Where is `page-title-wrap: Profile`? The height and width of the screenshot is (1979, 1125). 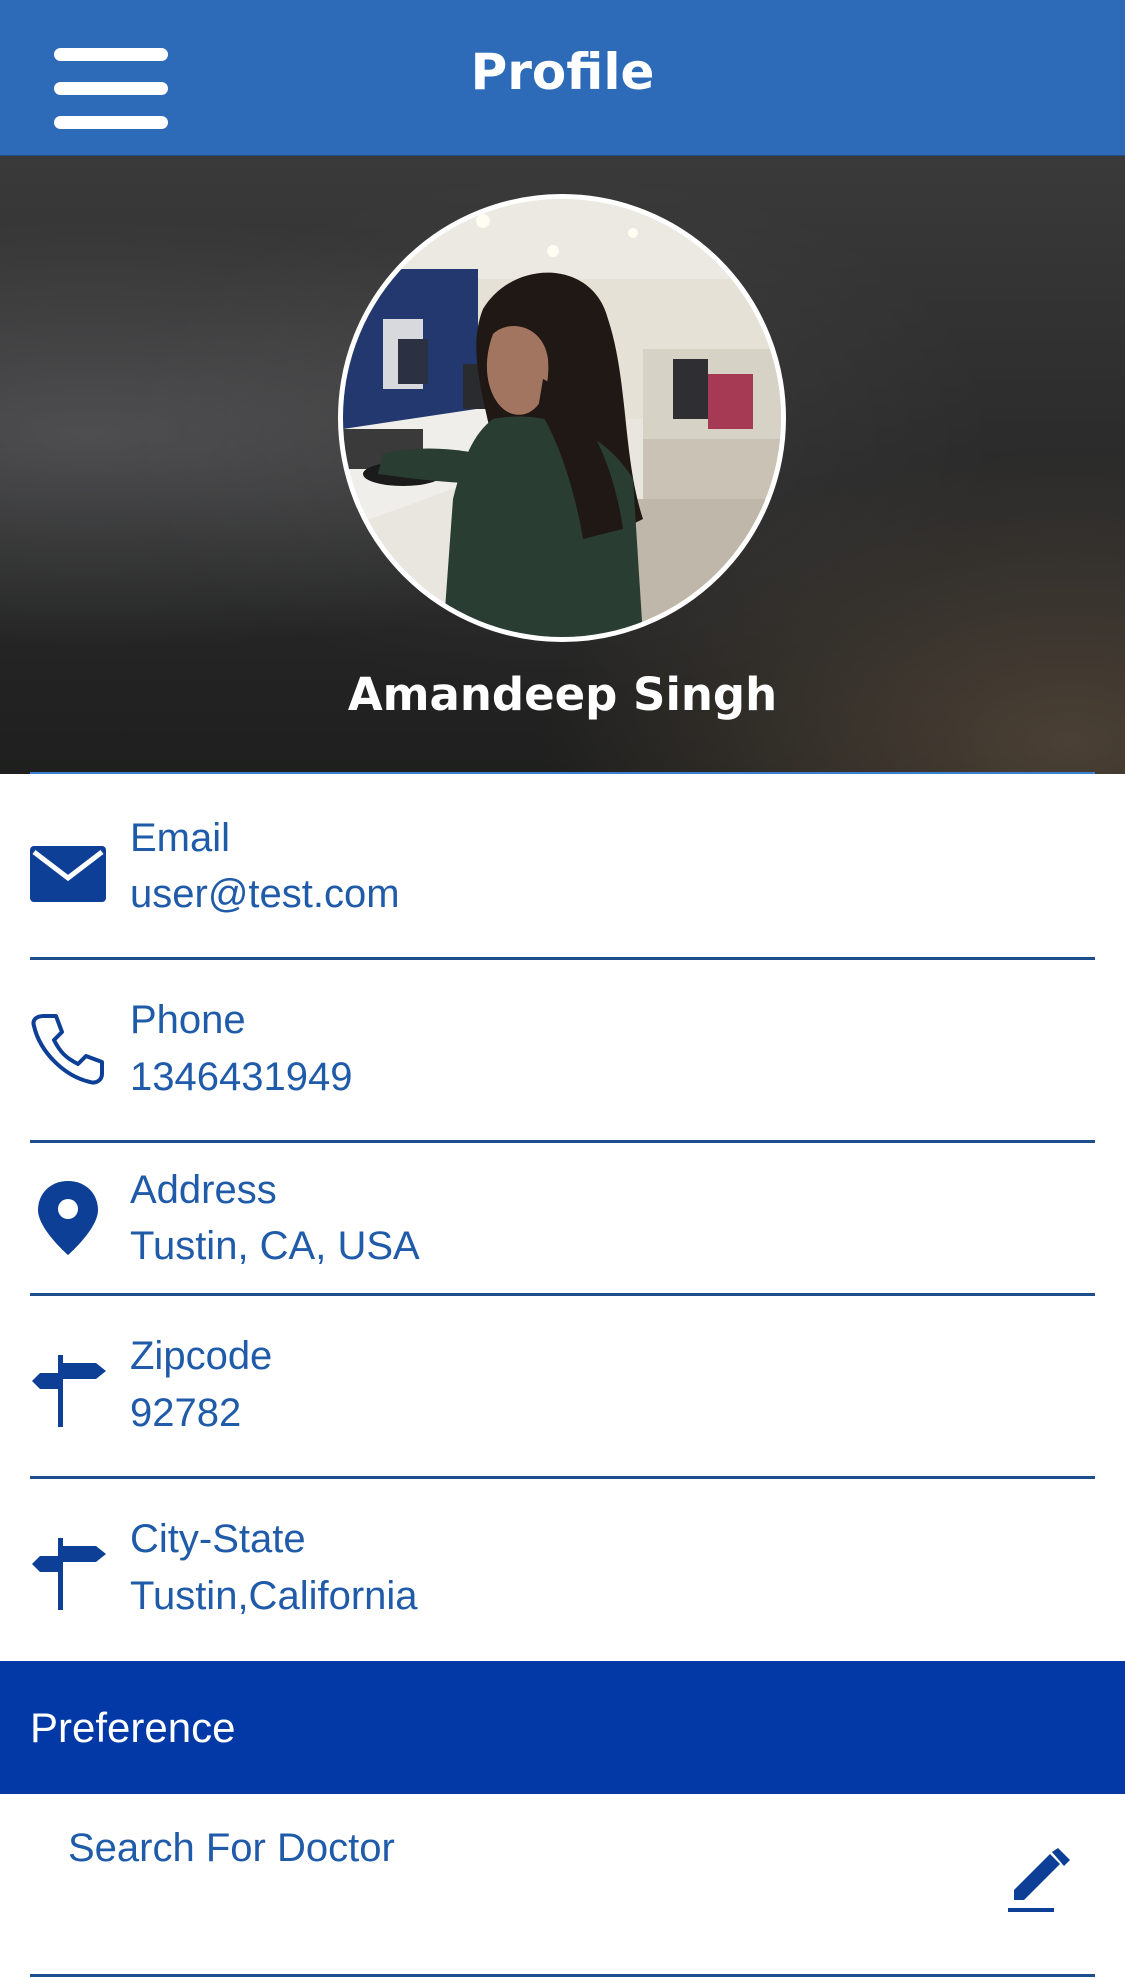
page-title-wrap: Profile is located at coordinates (562, 77).